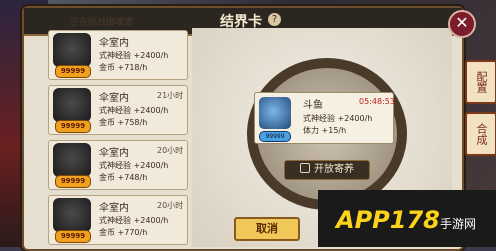 The image size is (496, 251). I want to click on list-item: 99999 伞室内 21小时 式神经验 +2400/h 金币 +758/h, so click(118, 110).